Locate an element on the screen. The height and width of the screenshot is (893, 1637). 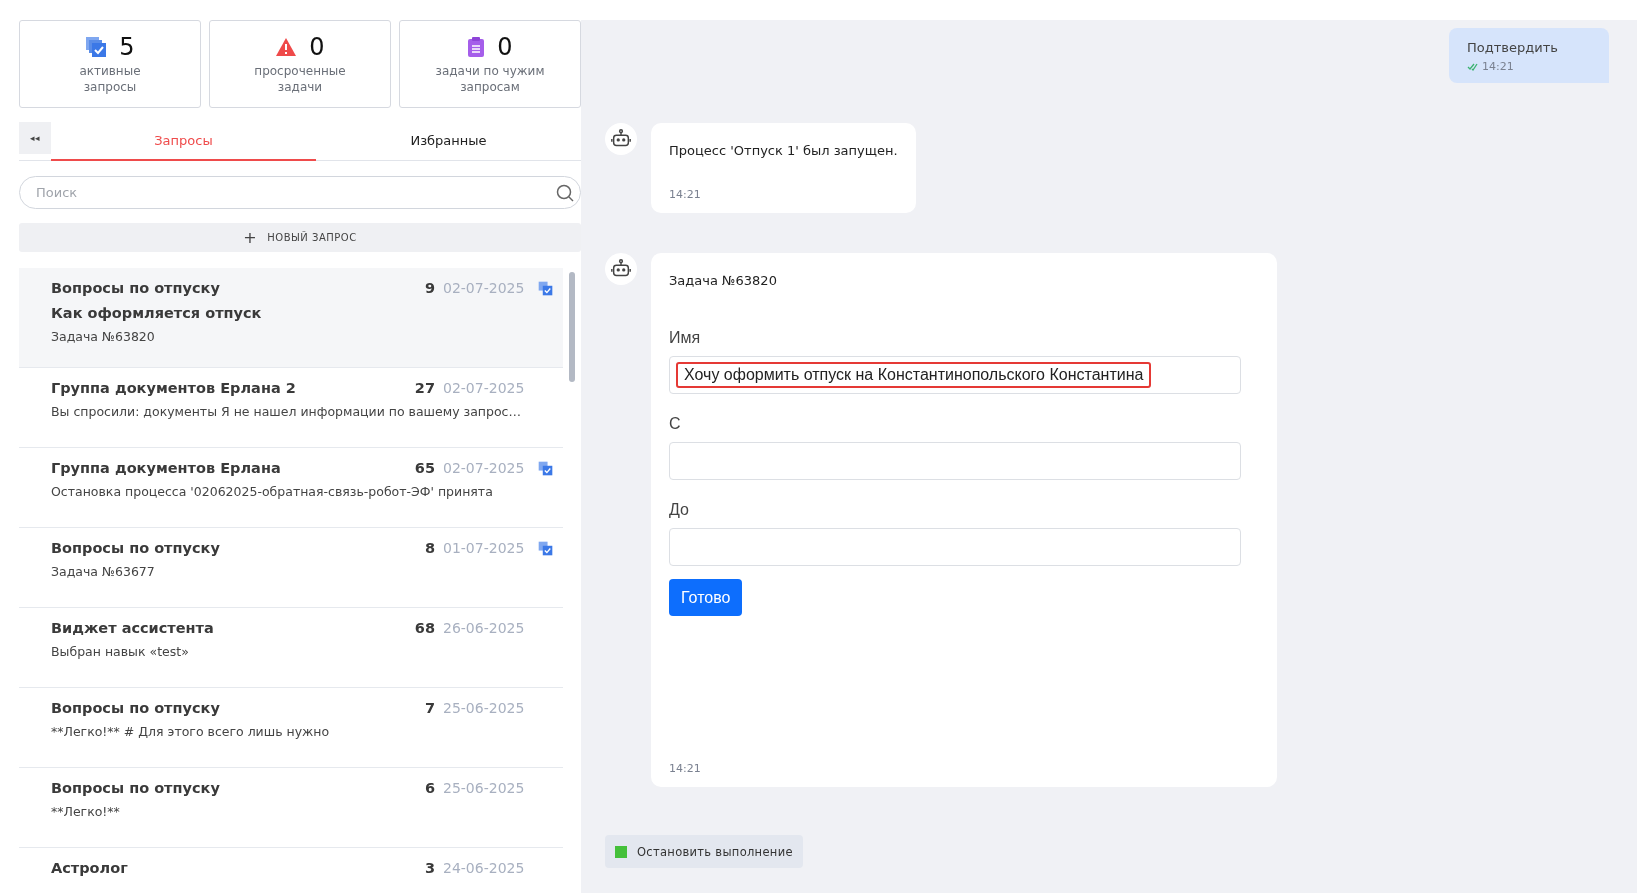
message-count: 8 is located at coordinates (429, 548).